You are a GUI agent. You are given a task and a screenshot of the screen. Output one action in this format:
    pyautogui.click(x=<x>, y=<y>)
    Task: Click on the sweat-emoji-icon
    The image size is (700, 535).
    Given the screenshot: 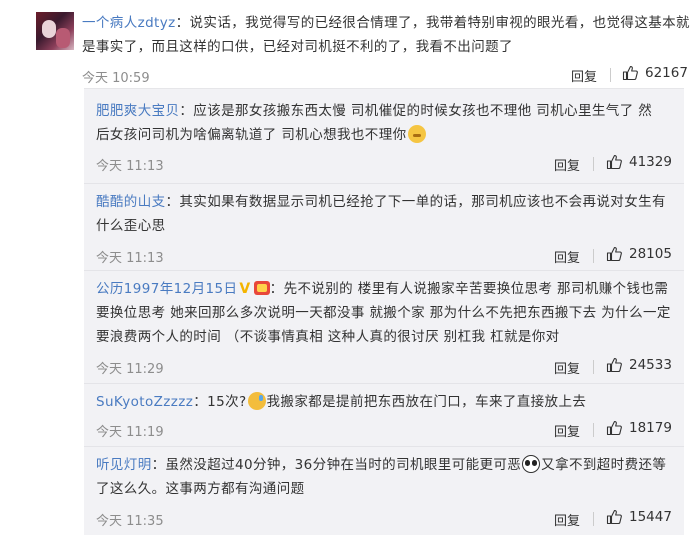 What is the action you would take?
    pyautogui.click(x=416, y=134)
    